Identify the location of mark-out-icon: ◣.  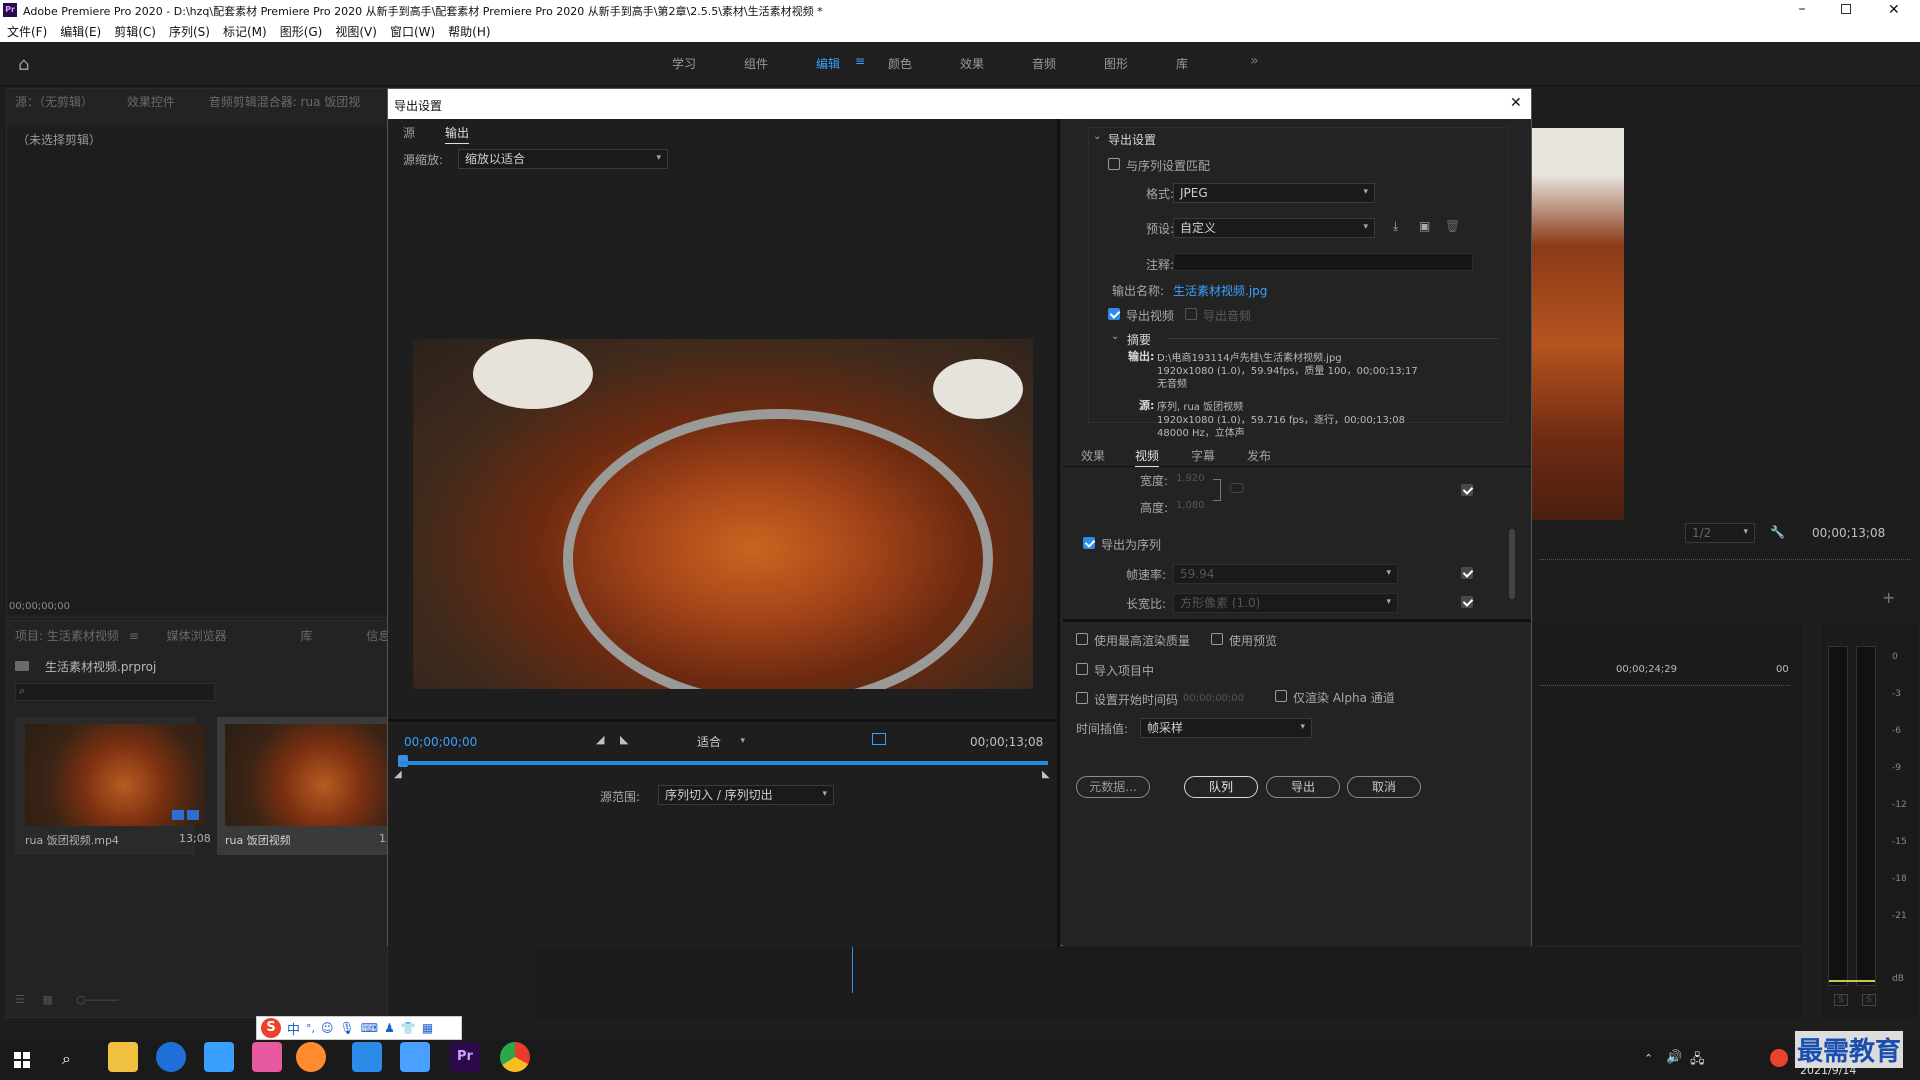
(624, 739).